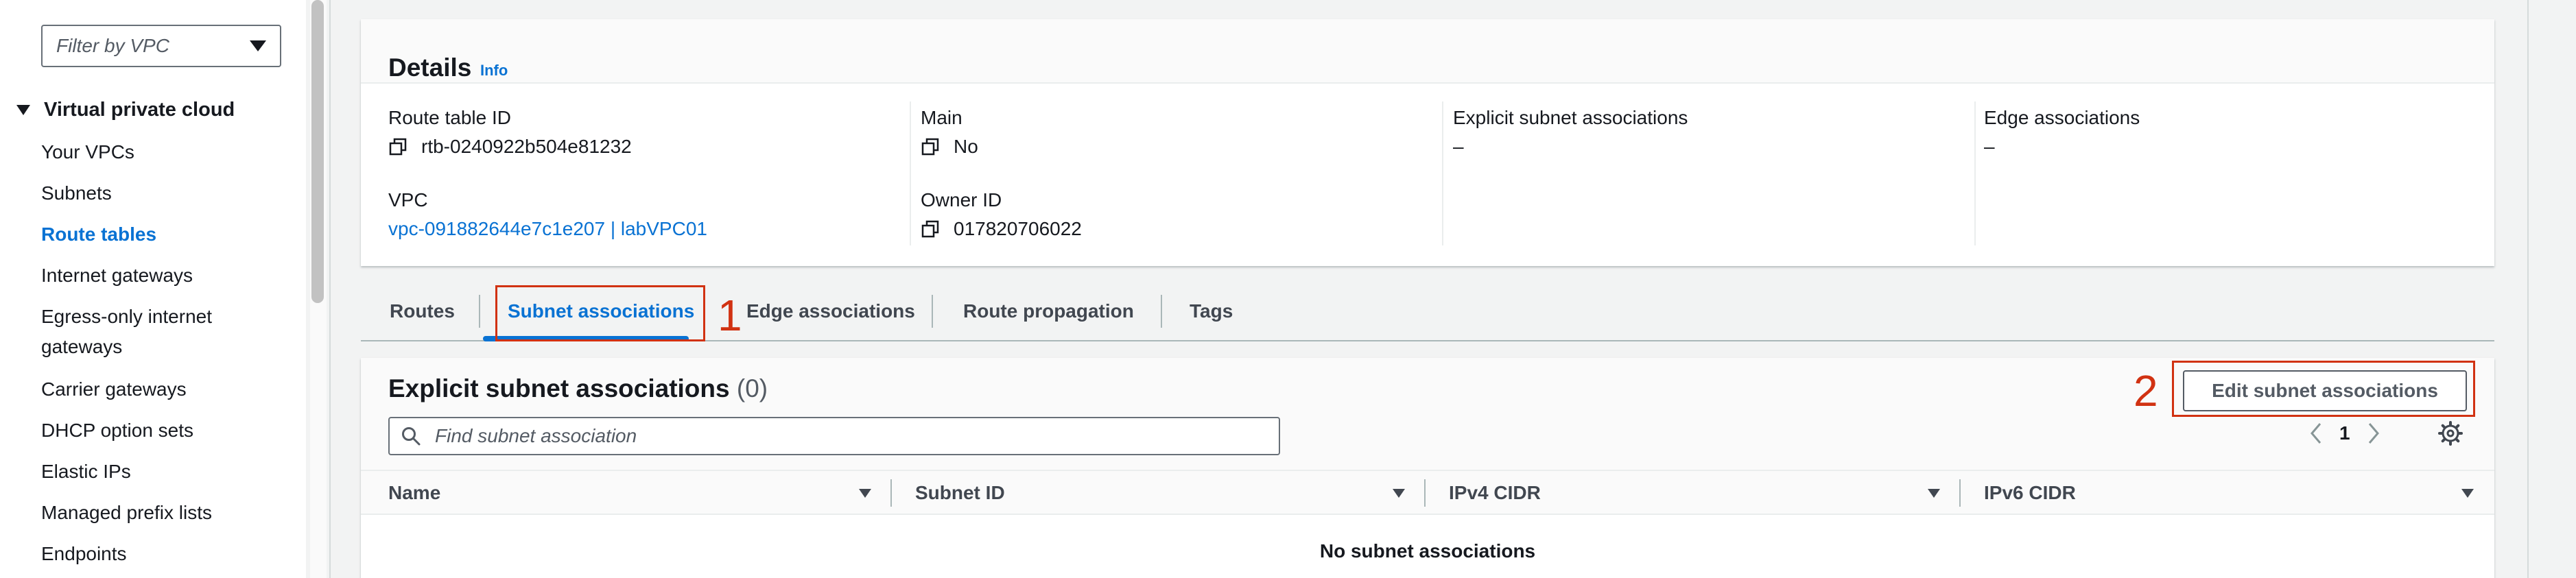 This screenshot has width=2576, height=578. Describe the element at coordinates (2450, 433) in the screenshot. I see `gear-icon` at that location.